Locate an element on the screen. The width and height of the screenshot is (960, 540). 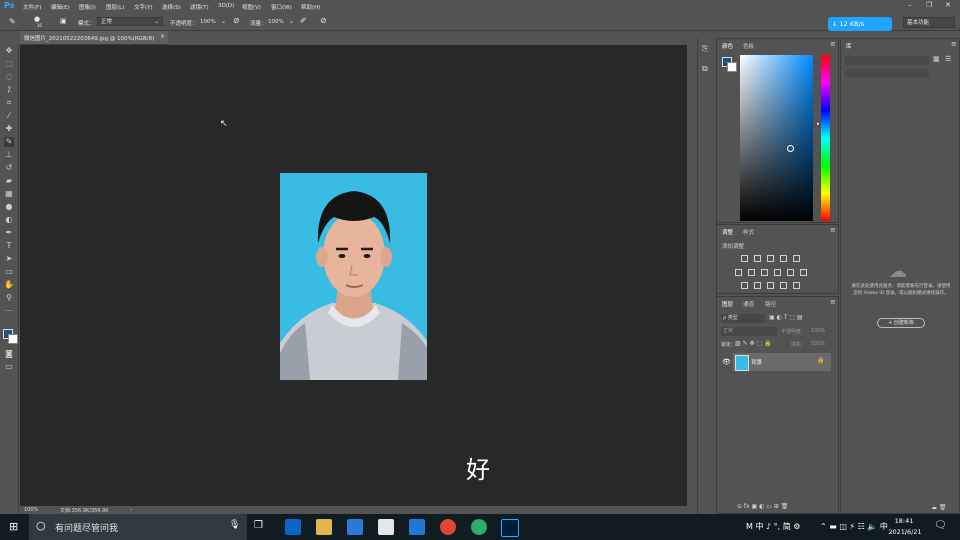
layer-row: 背景 🔒 is located at coordinates (782, 362).